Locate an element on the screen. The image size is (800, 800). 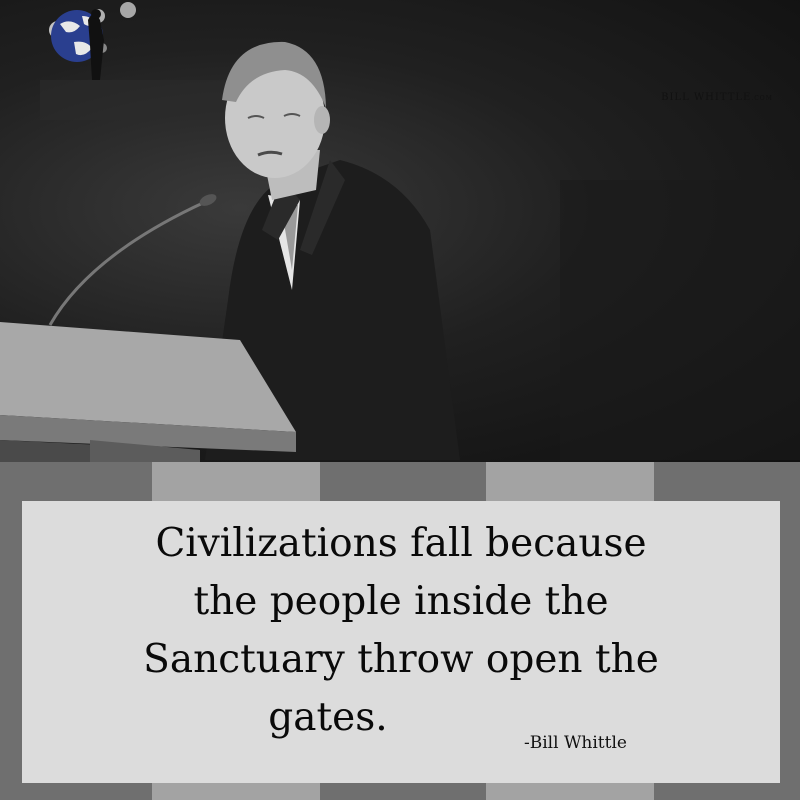
quote-line: Sanctuary throw open the is located at coordinates (401, 659).